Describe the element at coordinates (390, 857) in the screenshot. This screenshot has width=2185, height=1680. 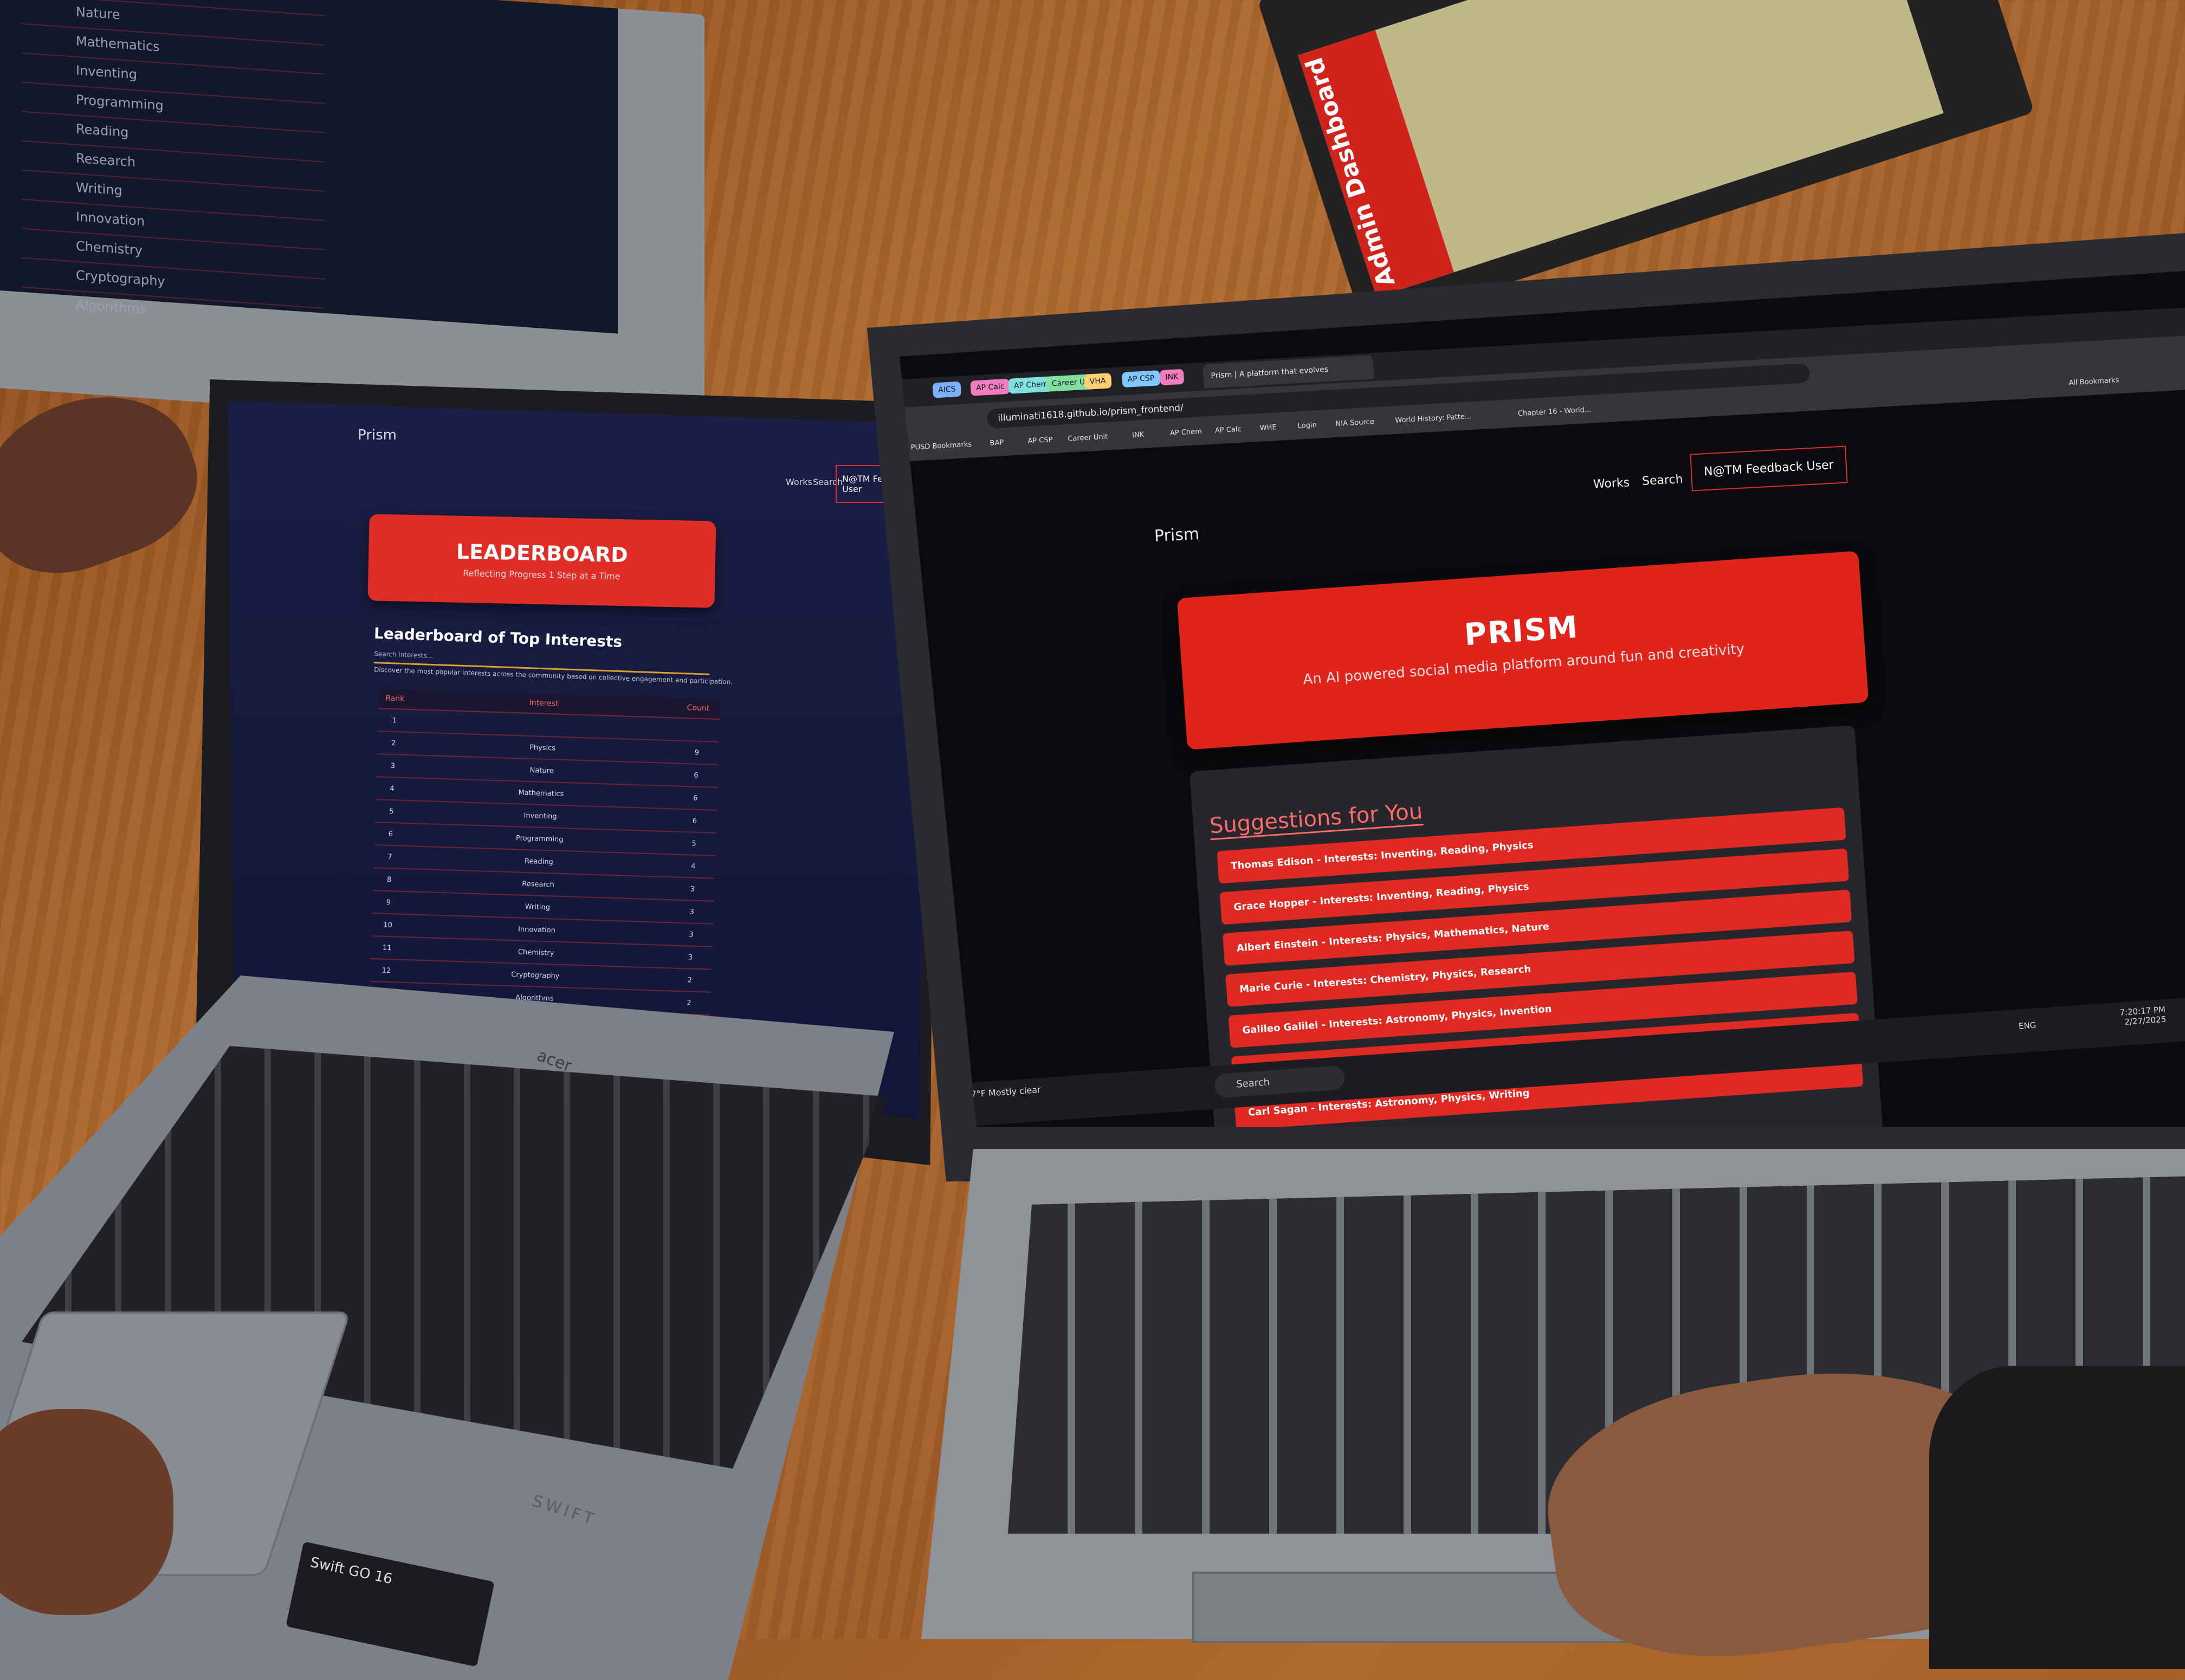
I see `cell-rank: 7` at that location.